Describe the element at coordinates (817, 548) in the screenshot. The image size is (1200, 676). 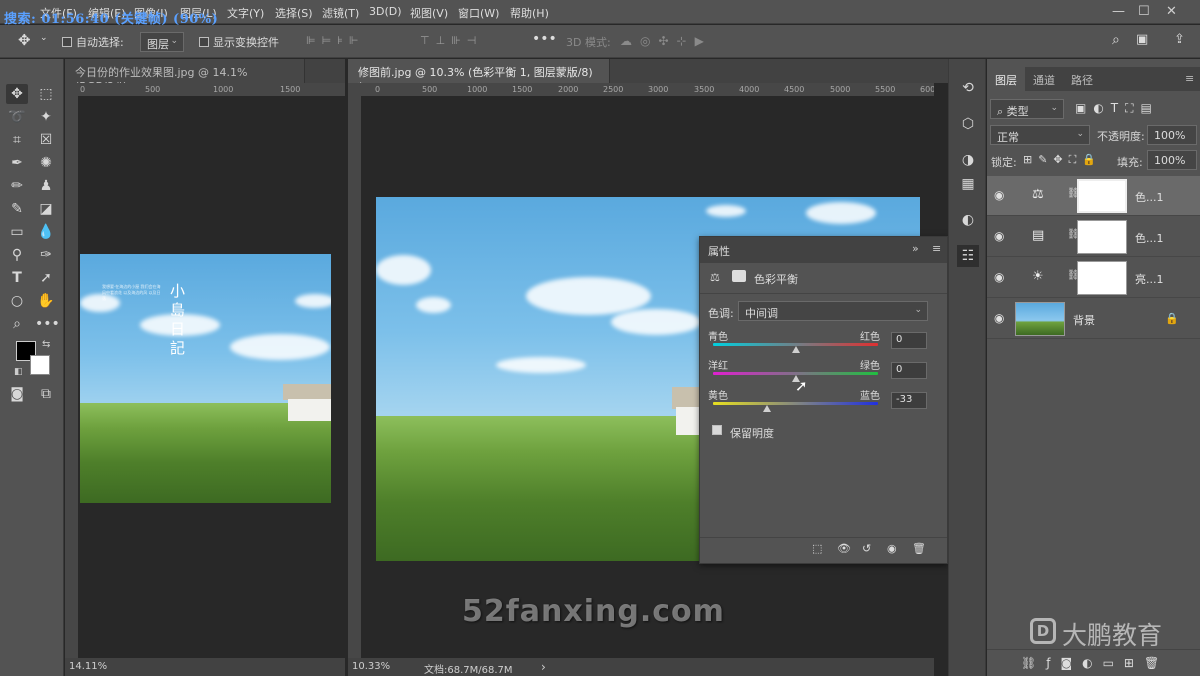
I see `clip-to-layer-icon: ⬚` at that location.